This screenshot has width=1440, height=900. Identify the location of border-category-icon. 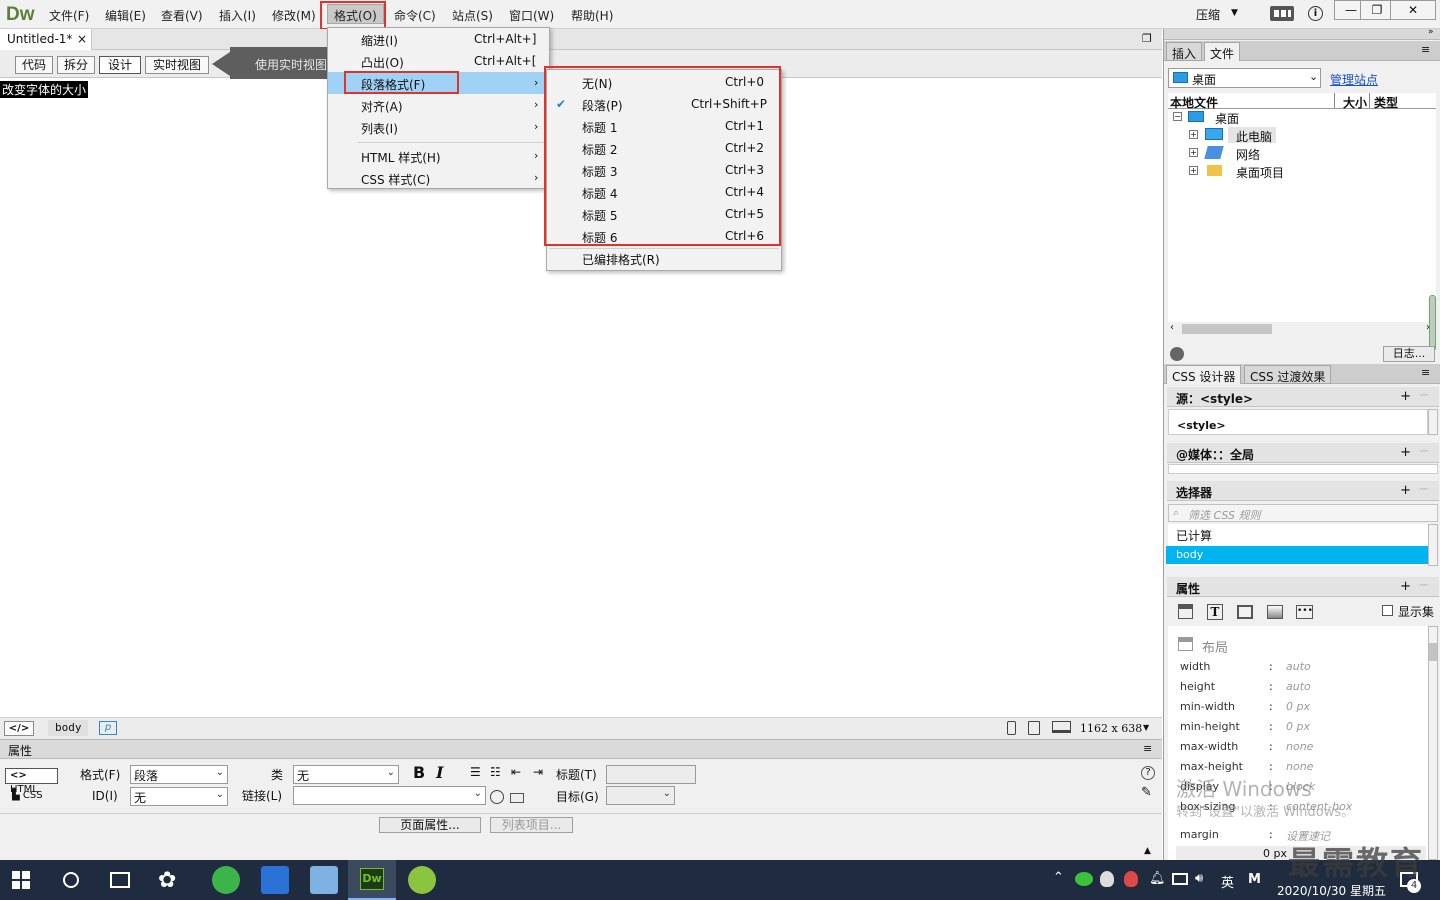
(1245, 612).